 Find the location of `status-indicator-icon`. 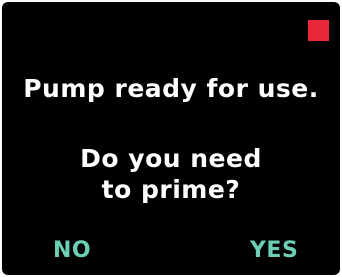

status-indicator-icon is located at coordinates (318, 30).